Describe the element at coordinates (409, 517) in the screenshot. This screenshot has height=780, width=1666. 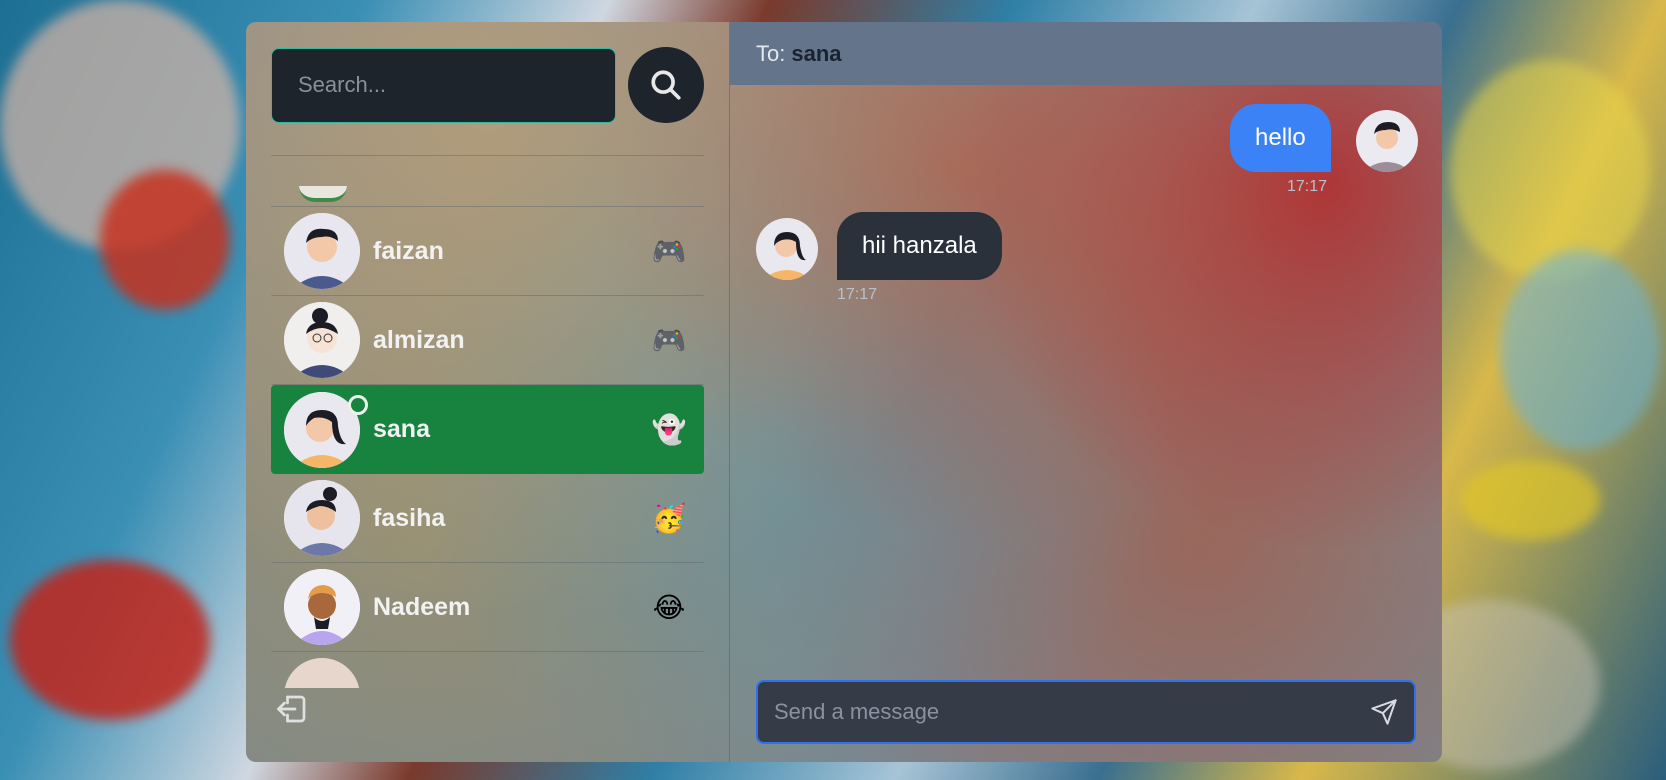
I see `contact-name: fasiha` at that location.